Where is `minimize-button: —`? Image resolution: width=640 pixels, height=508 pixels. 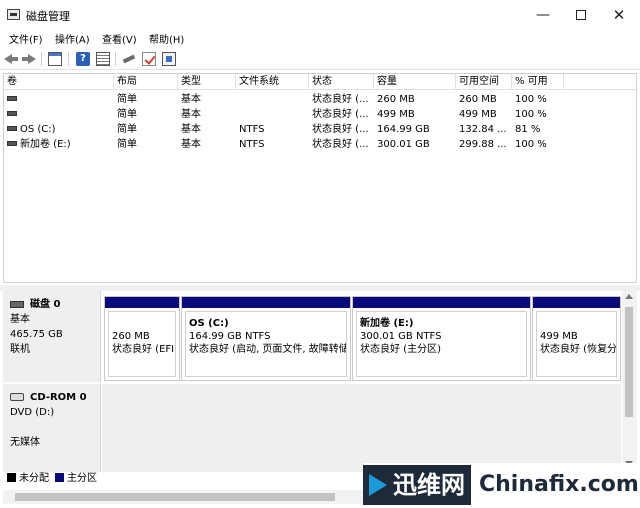
minimize-button: — is located at coordinates (543, 15).